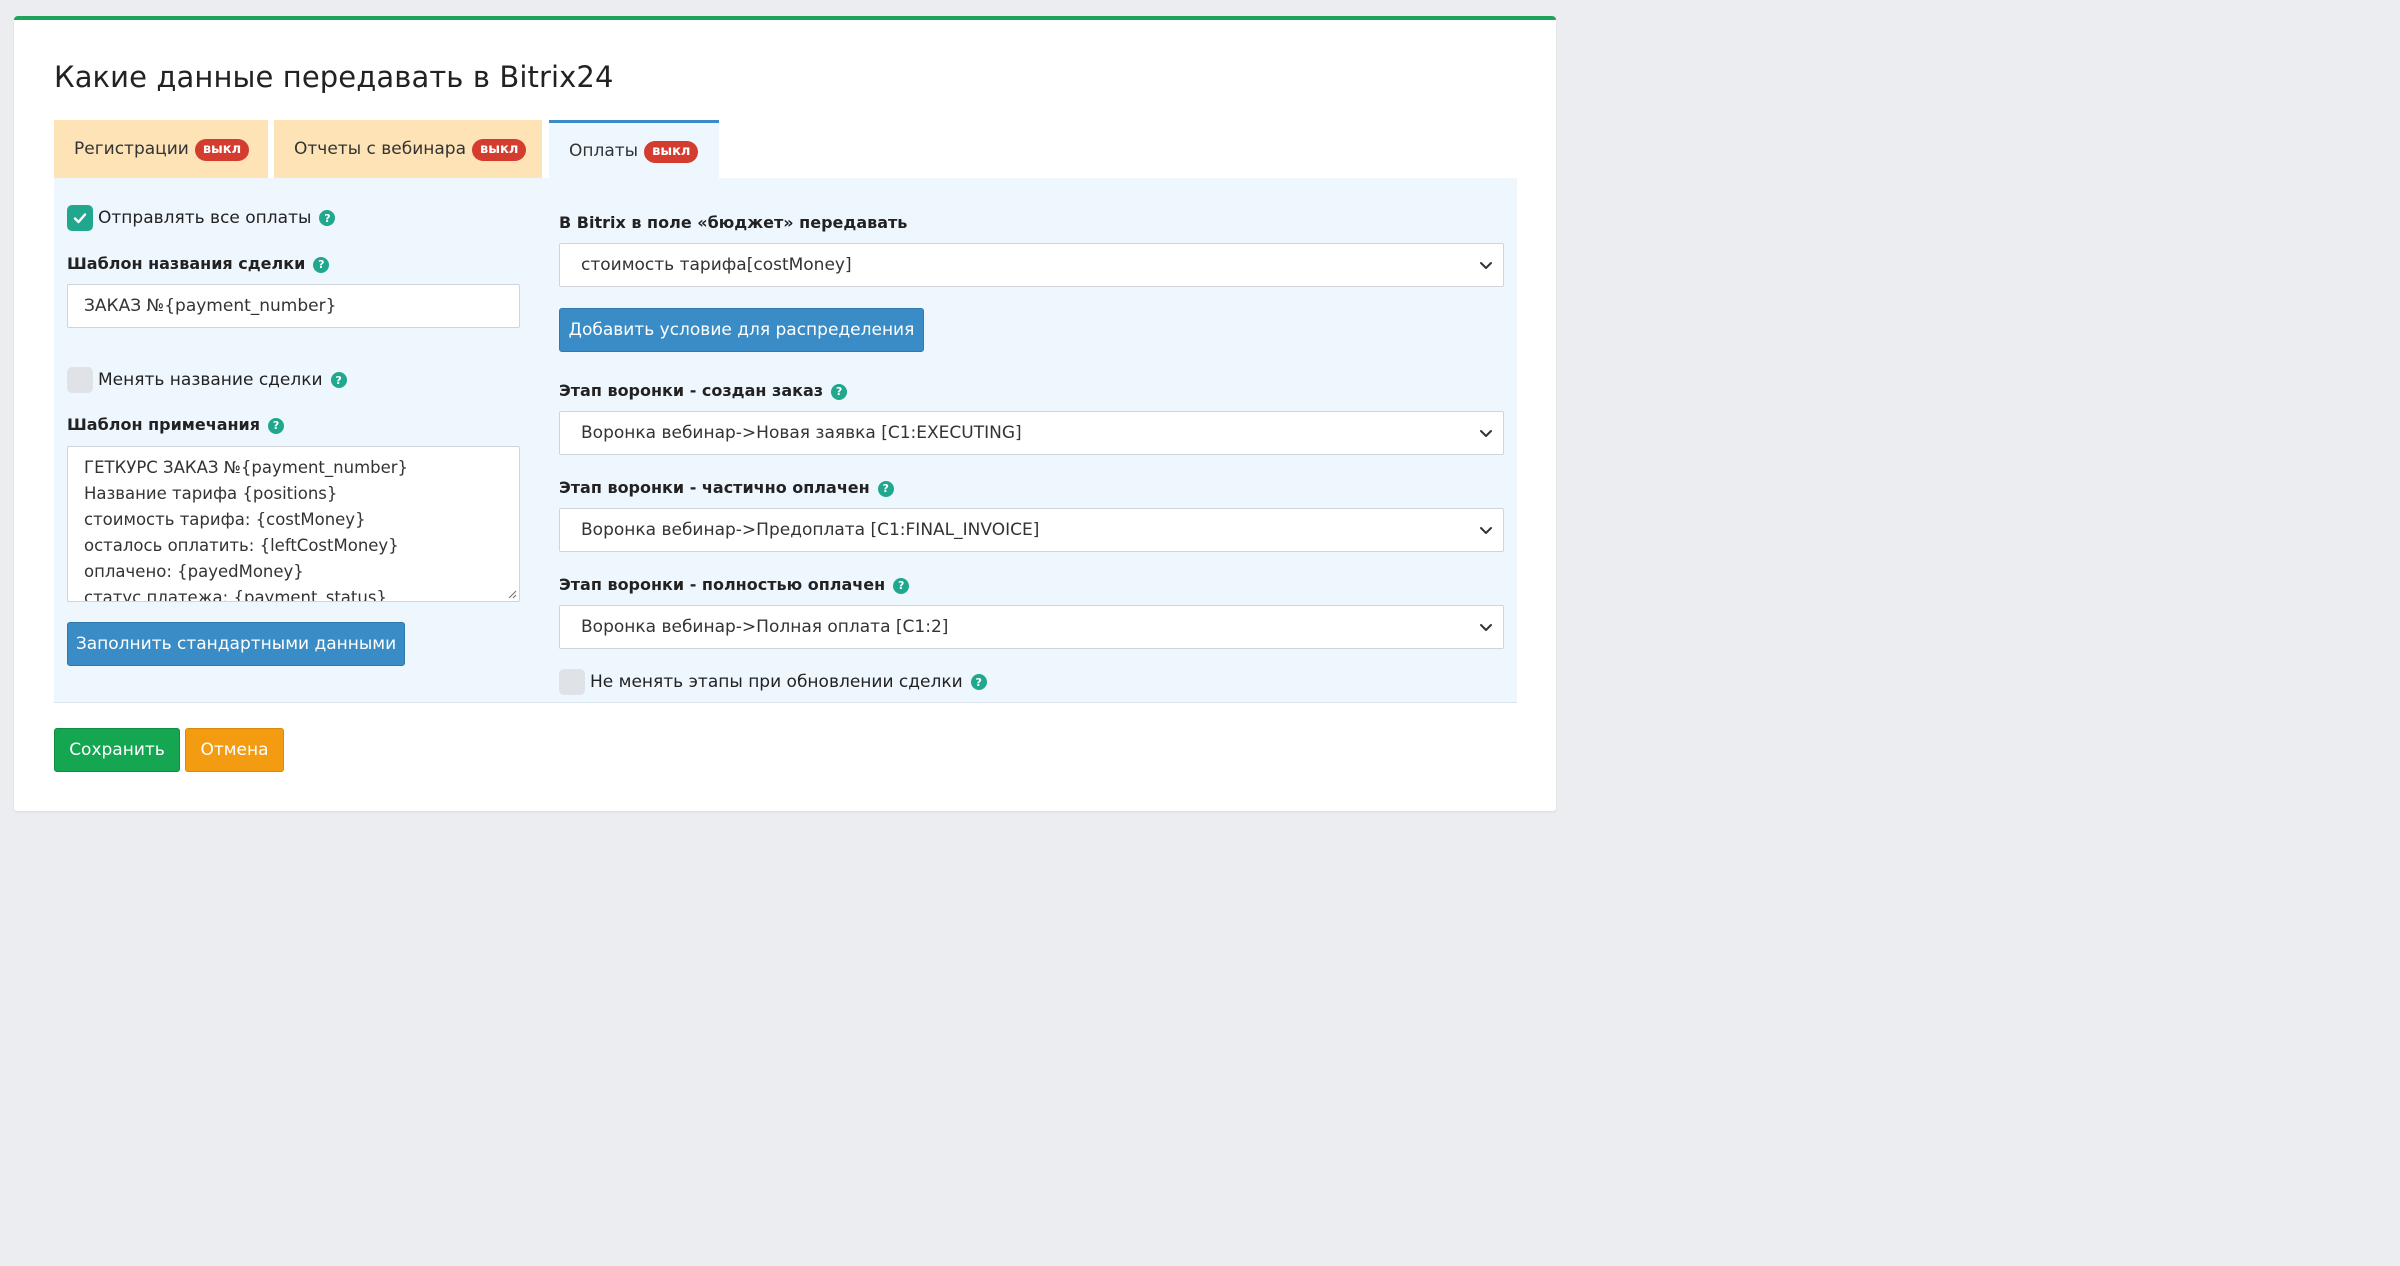  Describe the element at coordinates (194, 571) in the screenshot. I see `textarea-line: оплачено: {payedMoney}` at that location.